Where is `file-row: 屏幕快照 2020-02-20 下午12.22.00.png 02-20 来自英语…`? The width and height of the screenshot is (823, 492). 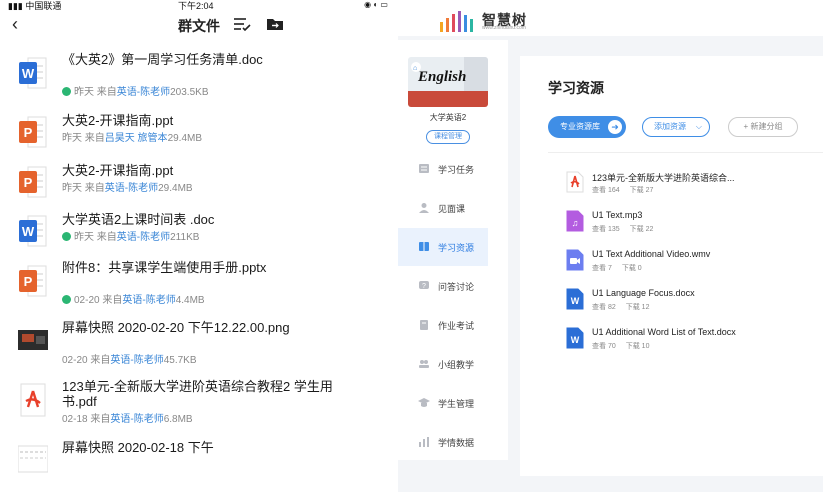 file-row: 屏幕快照 2020-02-20 下午12.22.00.png 02-20 来自英语… is located at coordinates (199, 349).